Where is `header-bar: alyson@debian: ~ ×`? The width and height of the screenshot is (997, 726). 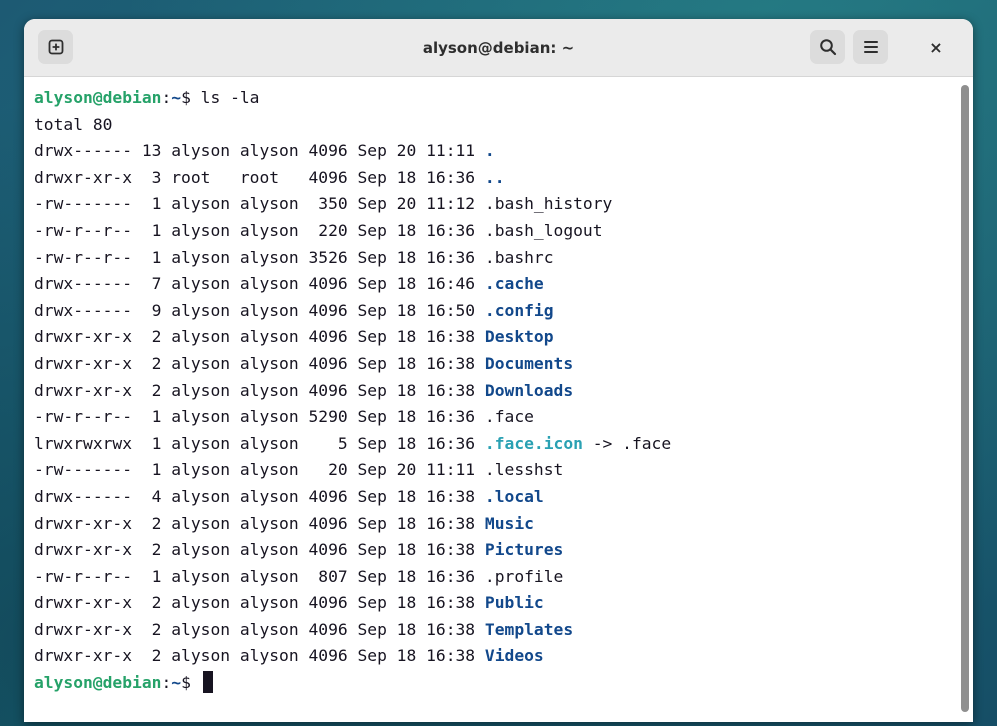
header-bar: alyson@debian: ~ × is located at coordinates (498, 48).